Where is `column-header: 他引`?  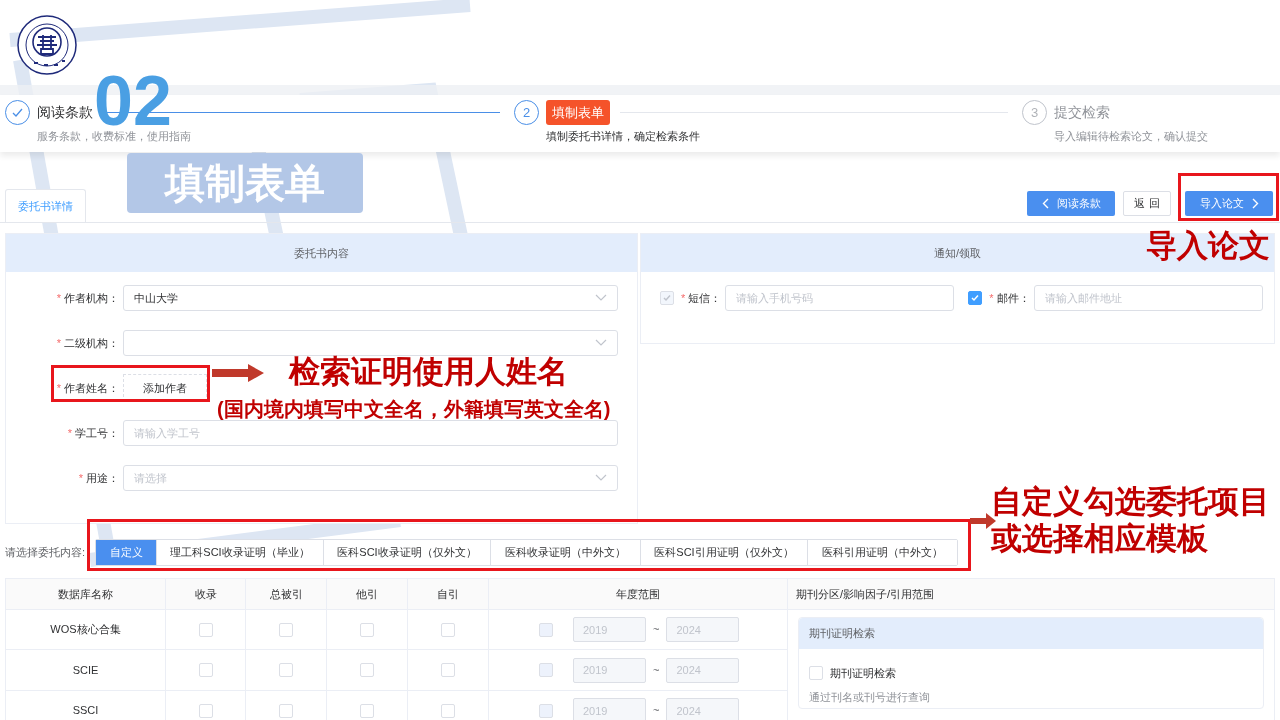
column-header: 他引 is located at coordinates (367, 594).